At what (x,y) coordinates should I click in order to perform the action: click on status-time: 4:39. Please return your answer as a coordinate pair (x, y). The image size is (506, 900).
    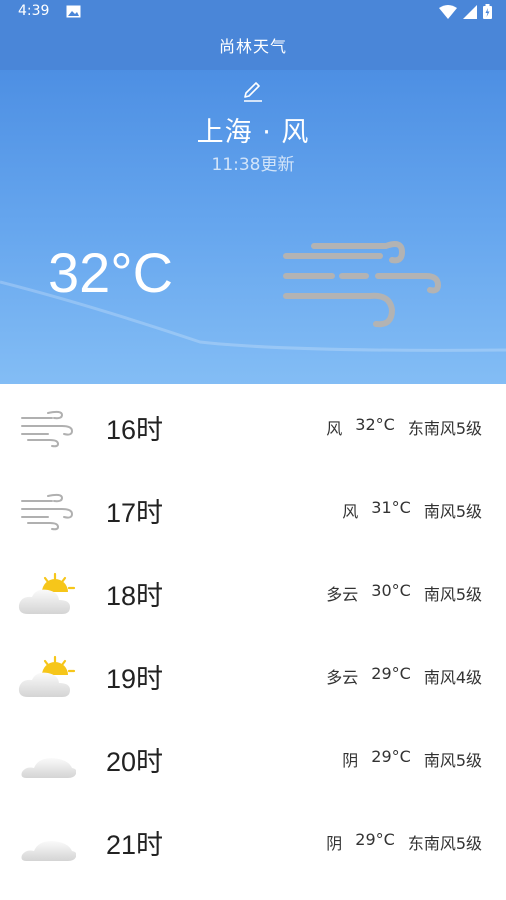
    Looking at the image, I should click on (34, 11).